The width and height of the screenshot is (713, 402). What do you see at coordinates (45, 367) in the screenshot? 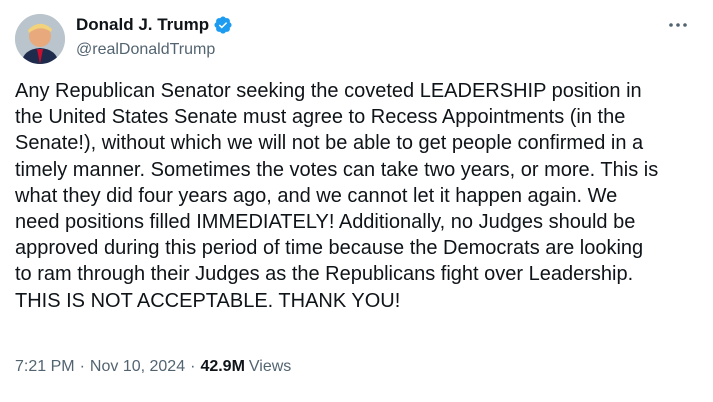
I see `tweet-time: 7:21 PM` at bounding box center [45, 367].